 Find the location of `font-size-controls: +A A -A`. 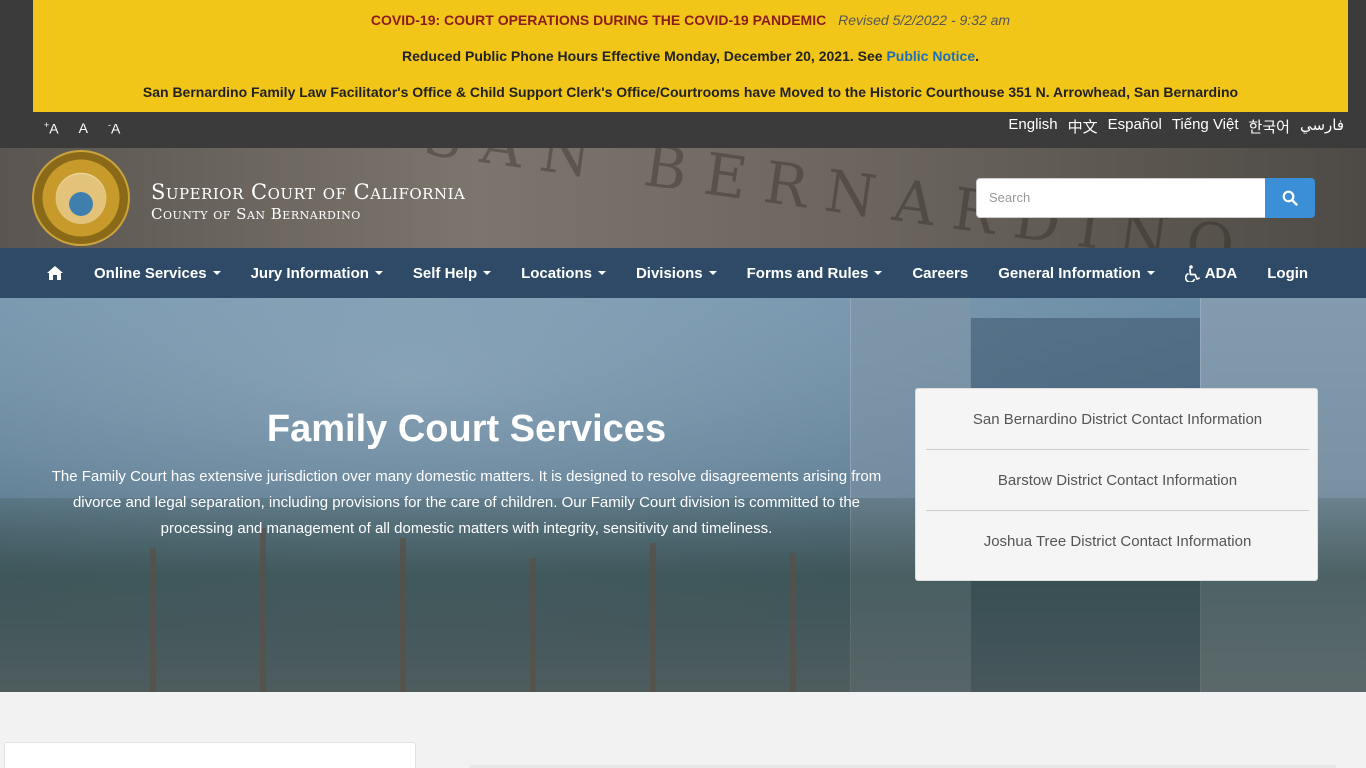

font-size-controls: +A A -A is located at coordinates (82, 128).